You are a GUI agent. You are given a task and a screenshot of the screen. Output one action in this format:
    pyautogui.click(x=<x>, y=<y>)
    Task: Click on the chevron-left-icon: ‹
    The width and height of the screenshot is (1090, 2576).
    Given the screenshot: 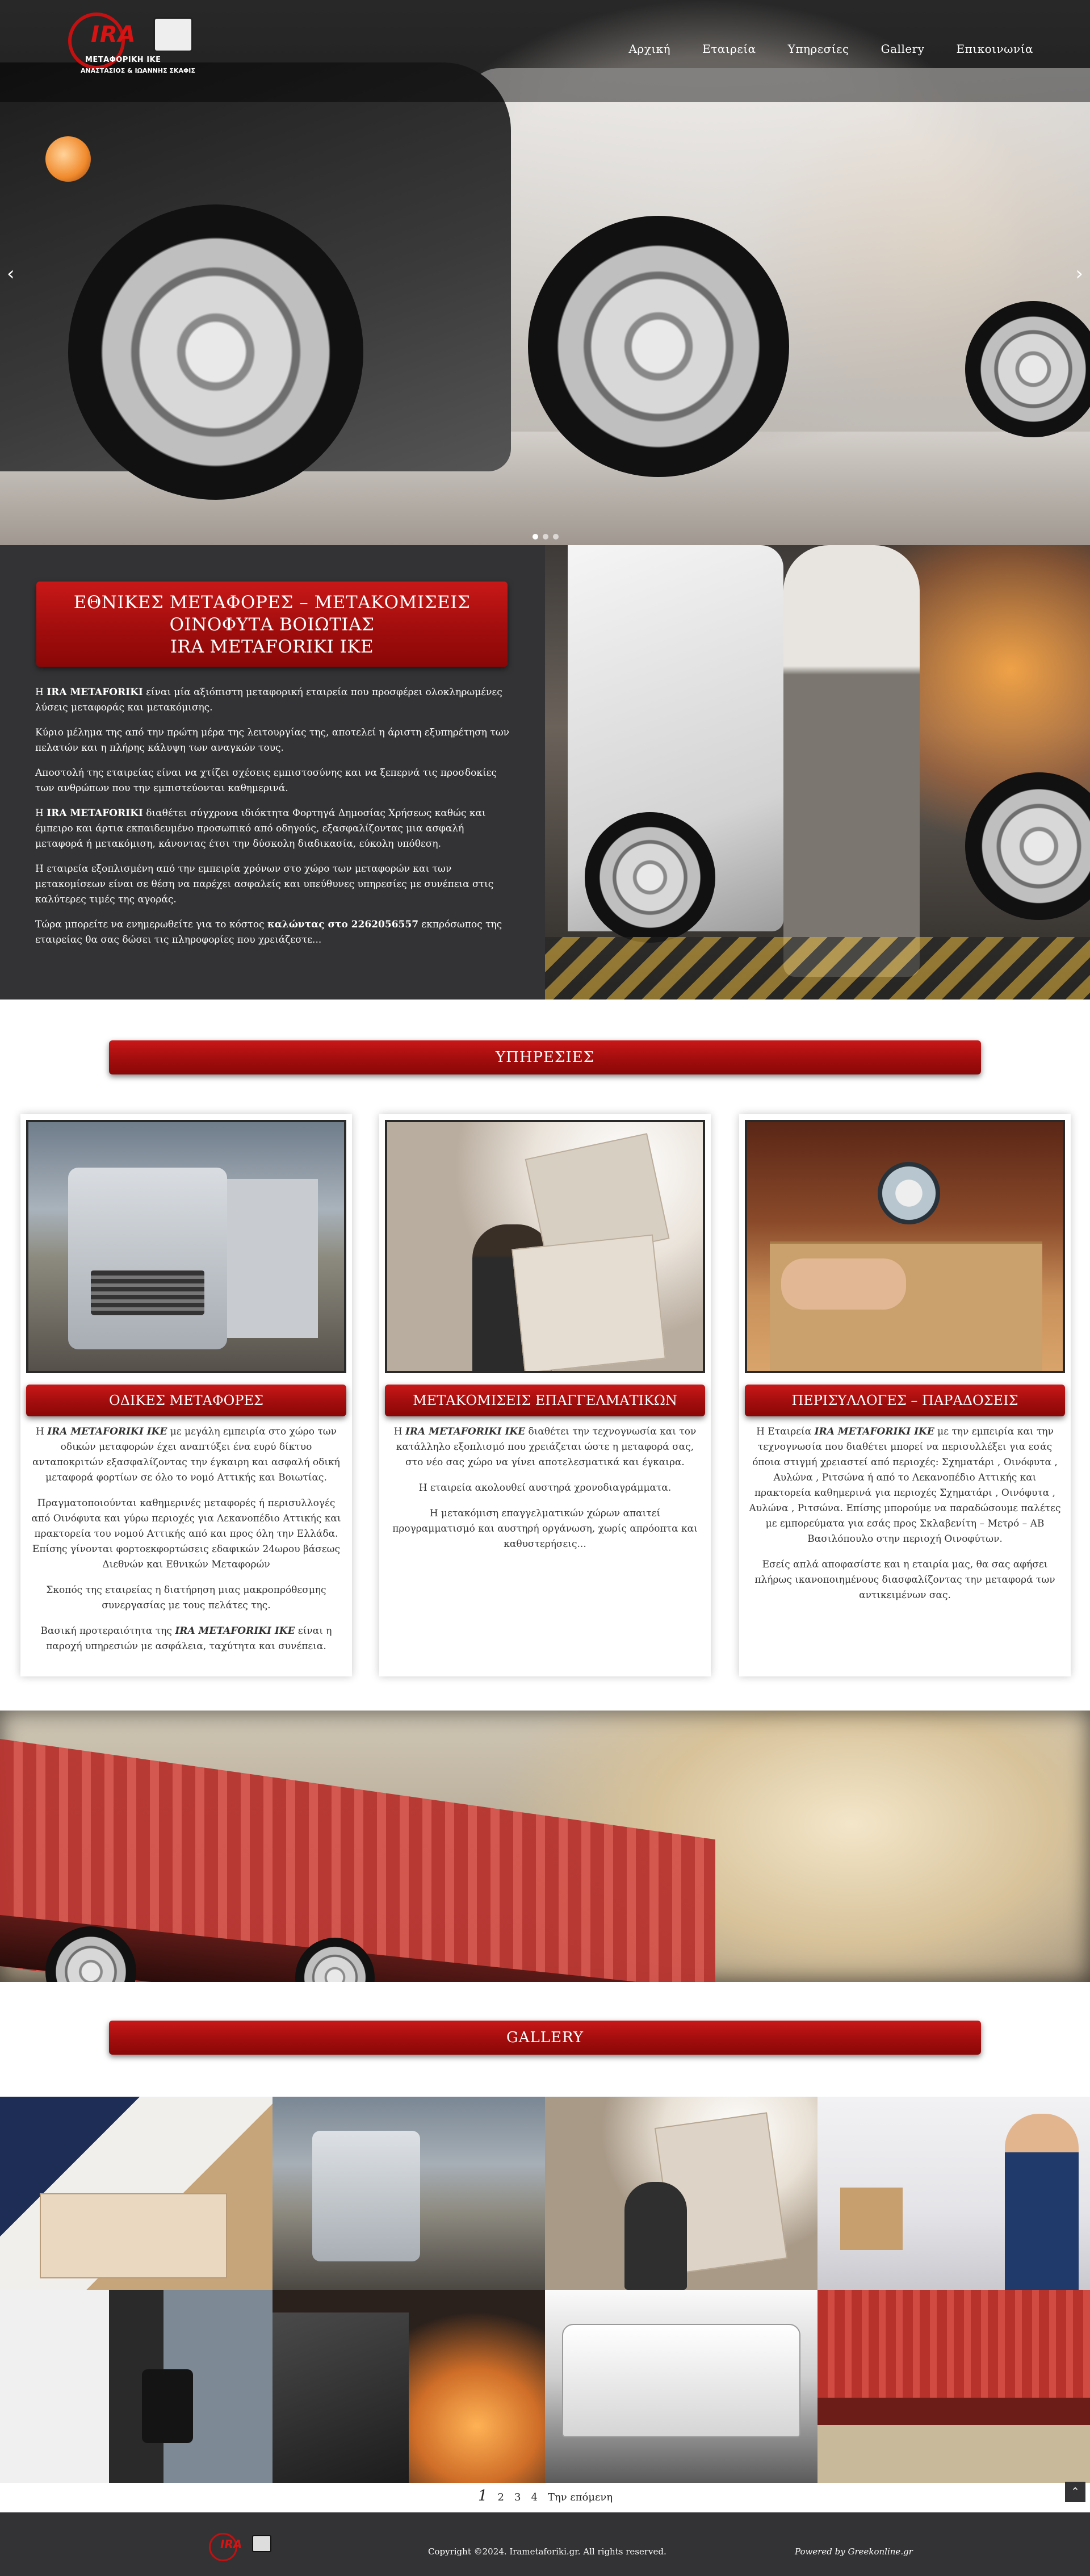 What is the action you would take?
    pyautogui.click(x=11, y=273)
    